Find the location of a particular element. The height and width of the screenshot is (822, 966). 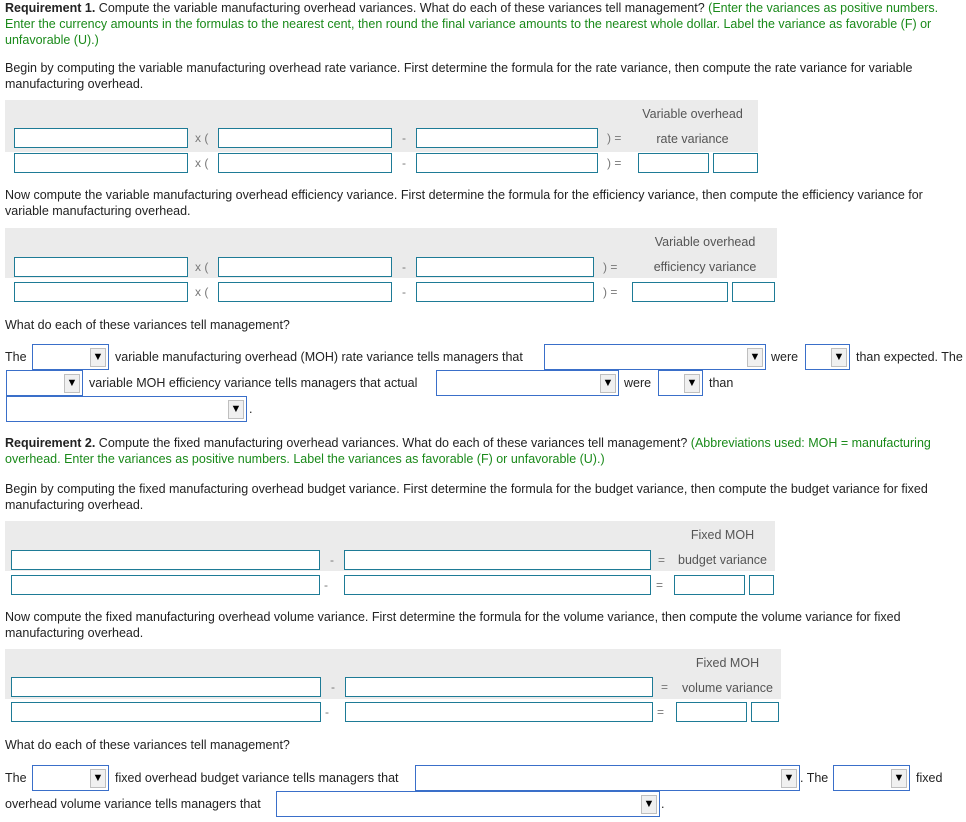

sentence-text: fixed is located at coordinates (929, 778).